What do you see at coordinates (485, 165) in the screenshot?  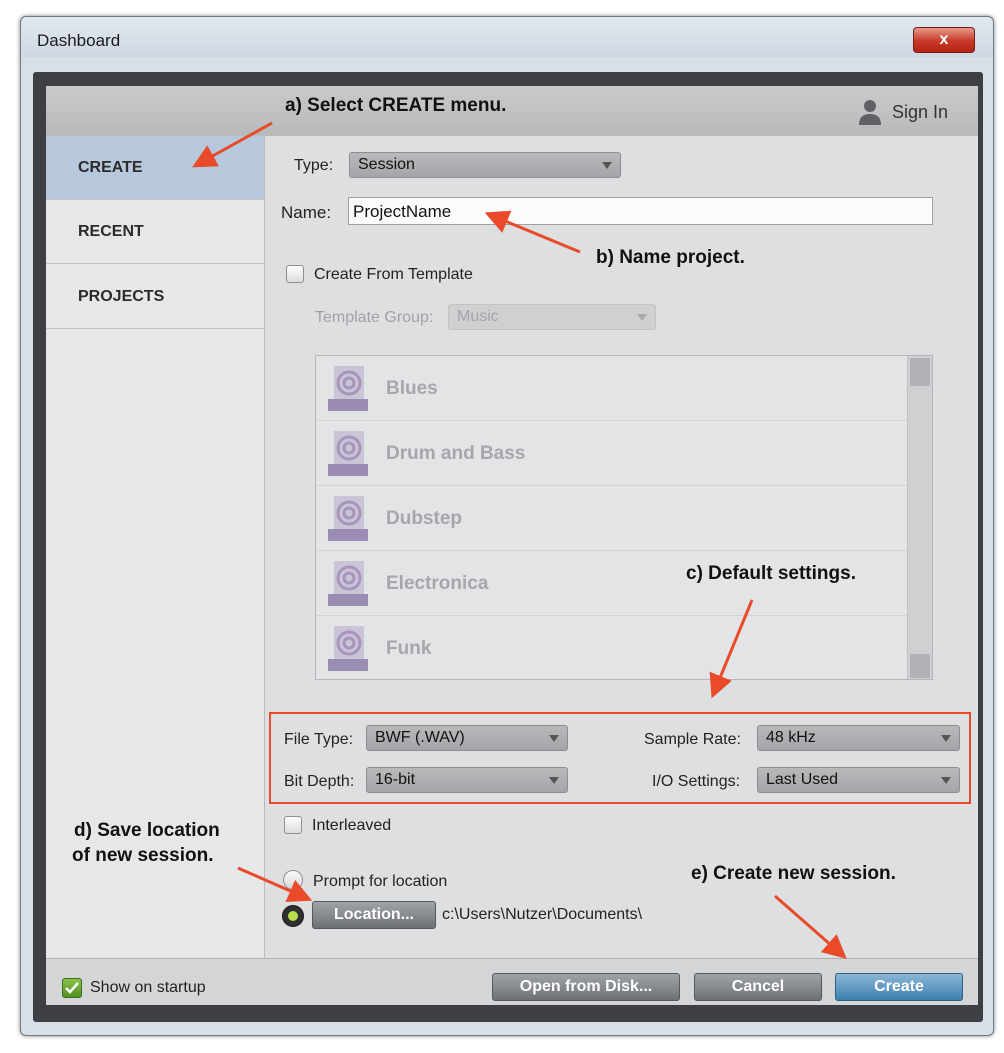 I see `type-select: Session` at bounding box center [485, 165].